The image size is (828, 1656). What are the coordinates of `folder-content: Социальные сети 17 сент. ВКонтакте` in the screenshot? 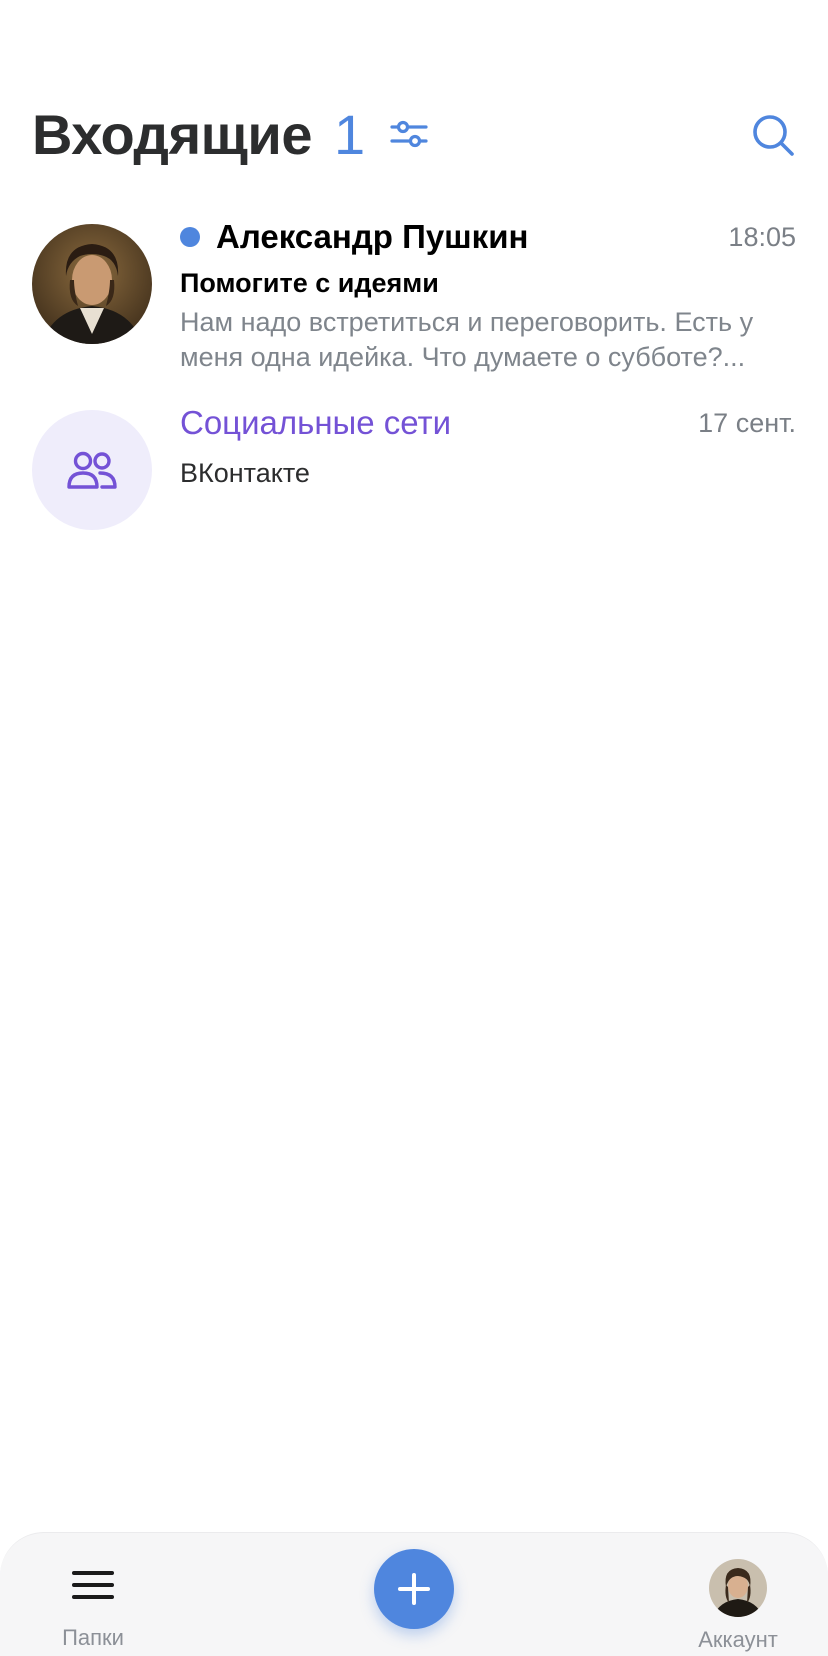 It's located at (488, 445).